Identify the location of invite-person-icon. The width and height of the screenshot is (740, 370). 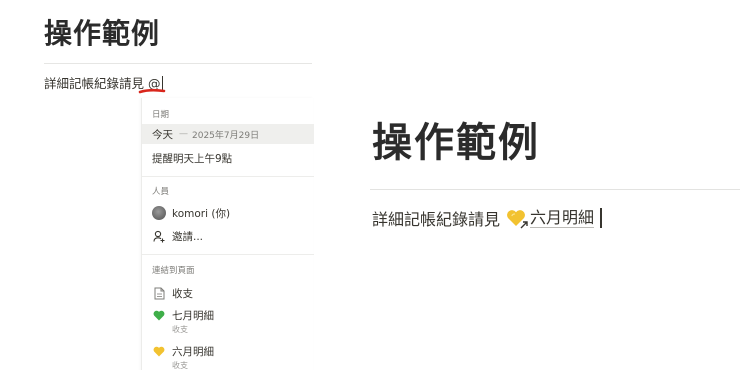
(159, 236).